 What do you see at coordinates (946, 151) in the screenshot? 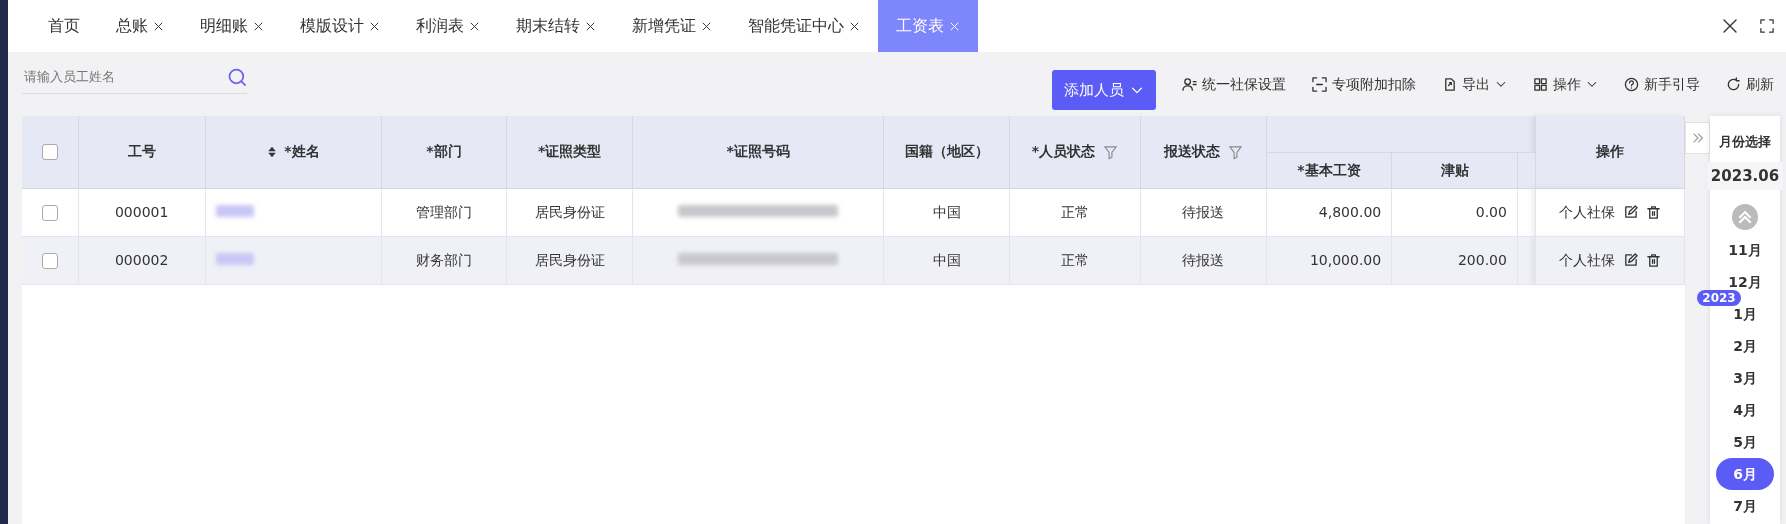
I see `column-header: 国籍（地区）` at bounding box center [946, 151].